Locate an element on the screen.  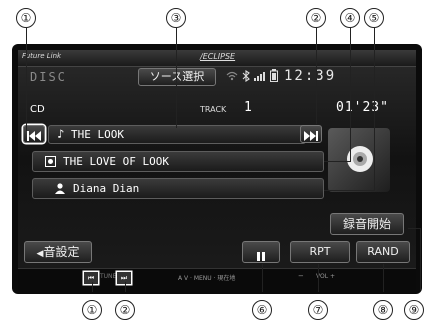
top-bar: Future Link ∕ECLIPSE is located at coordinates (217, 58).